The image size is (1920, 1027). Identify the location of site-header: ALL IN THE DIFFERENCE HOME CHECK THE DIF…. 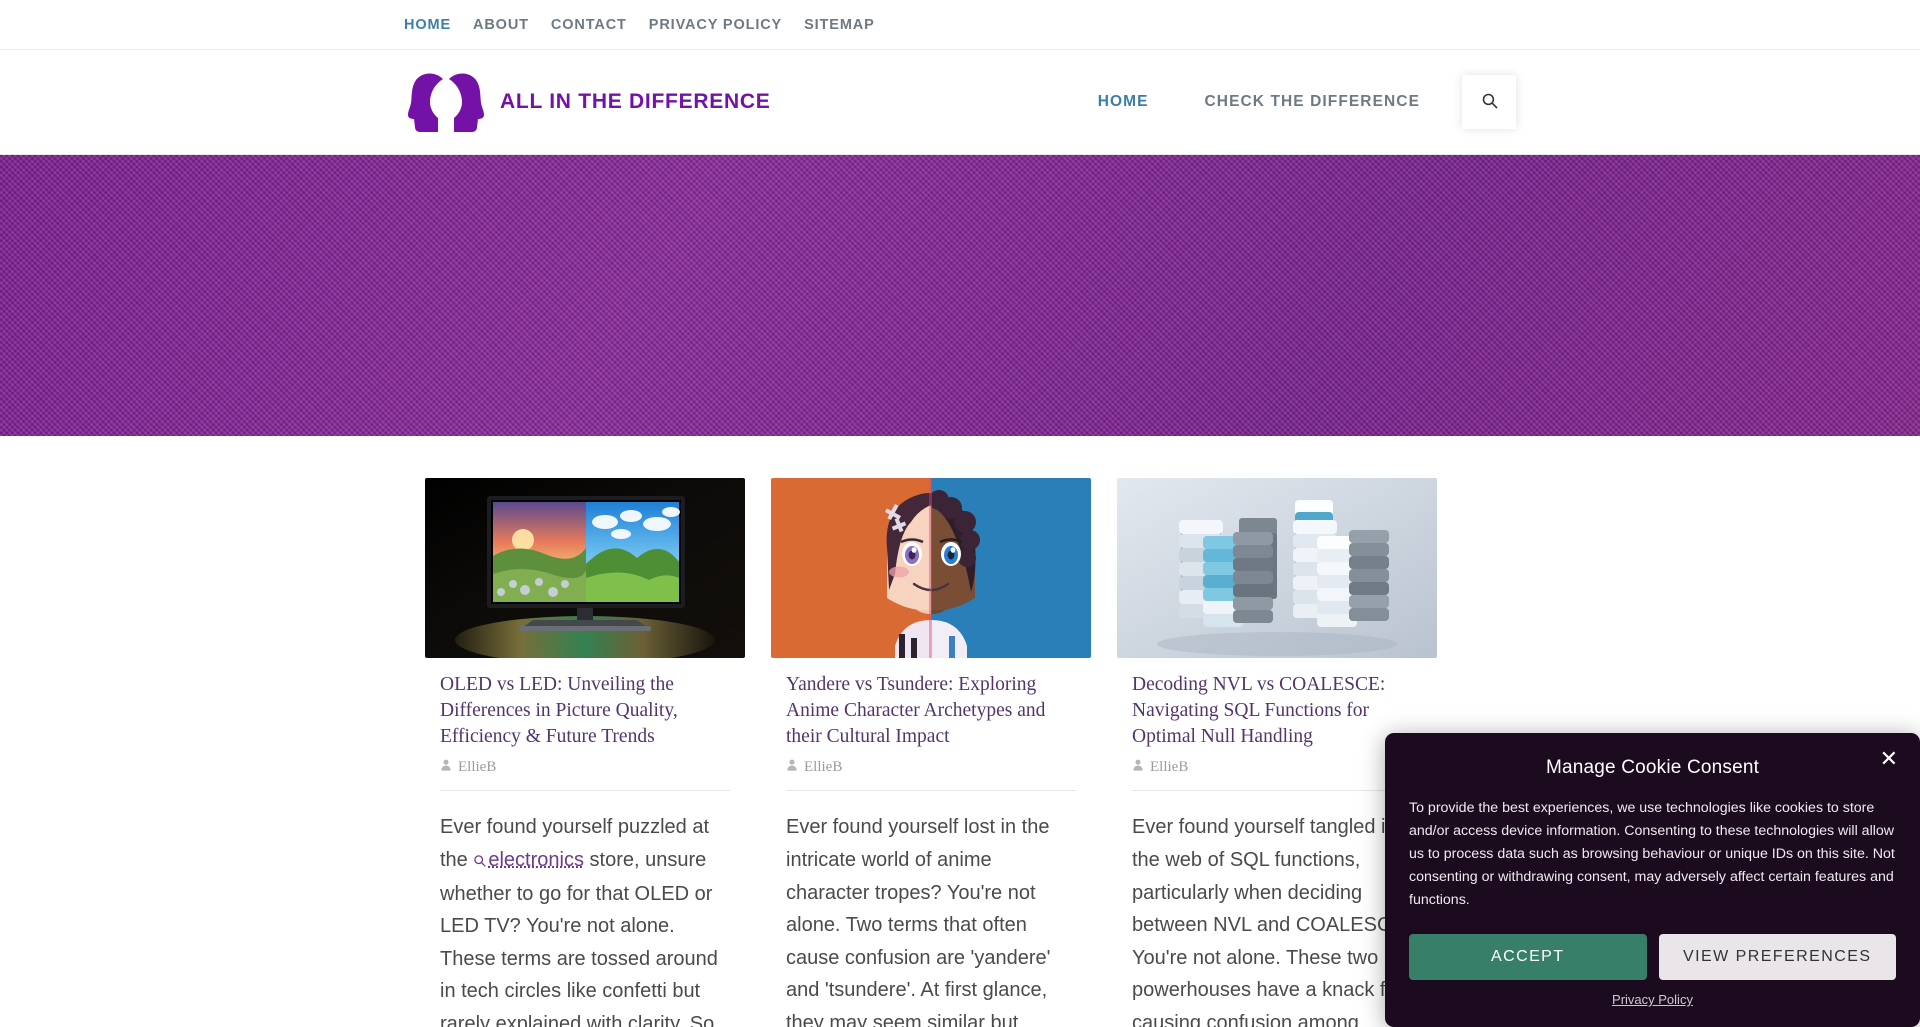
(960, 102).